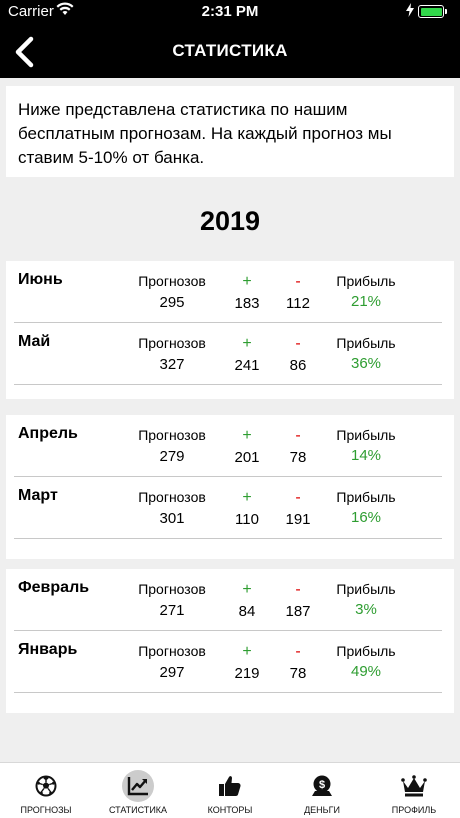 Image resolution: width=460 pixels, height=818 pixels. I want to click on money-bag-icon: $, so click(322, 786).